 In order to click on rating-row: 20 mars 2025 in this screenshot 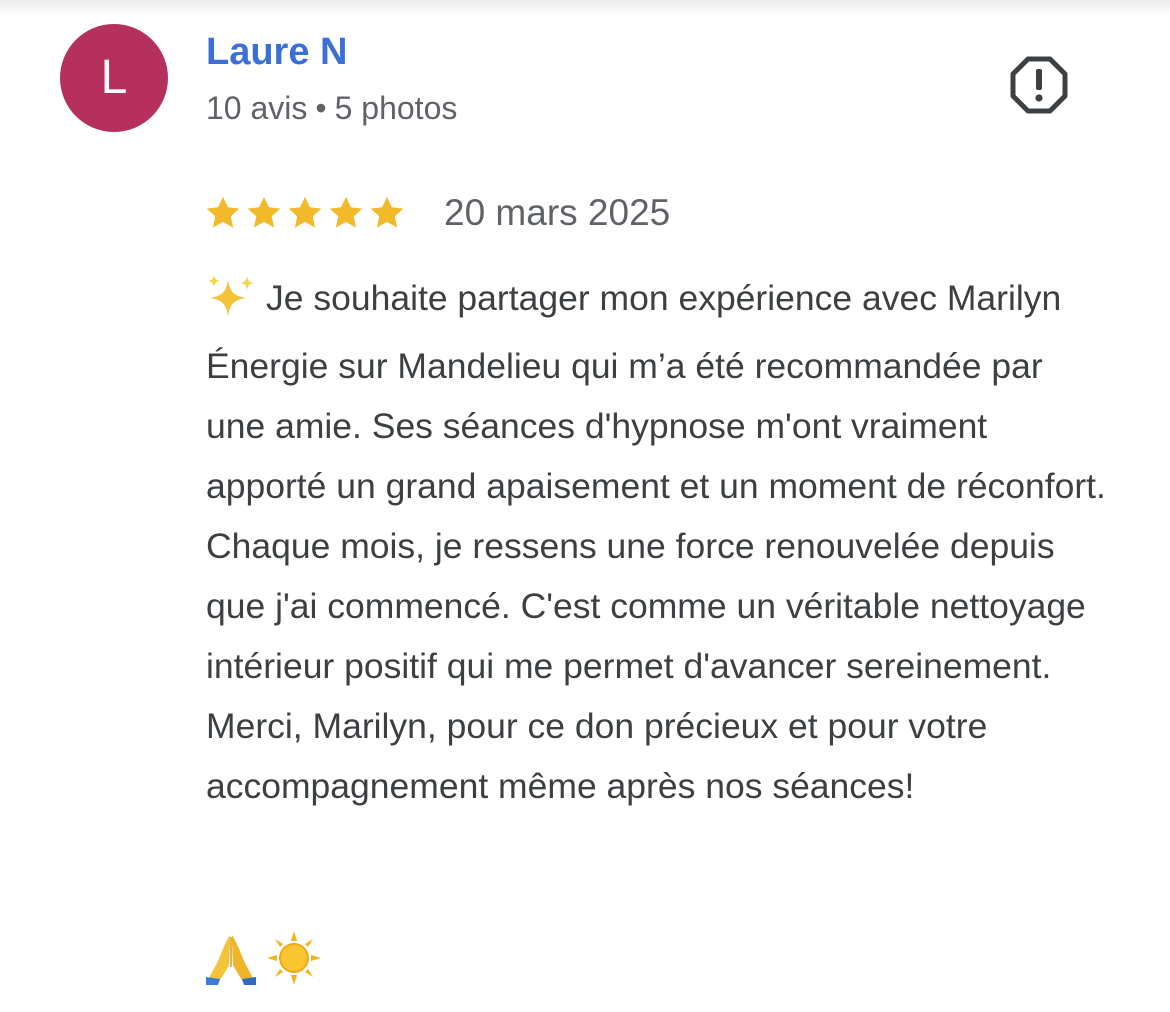, I will do `click(437, 213)`.